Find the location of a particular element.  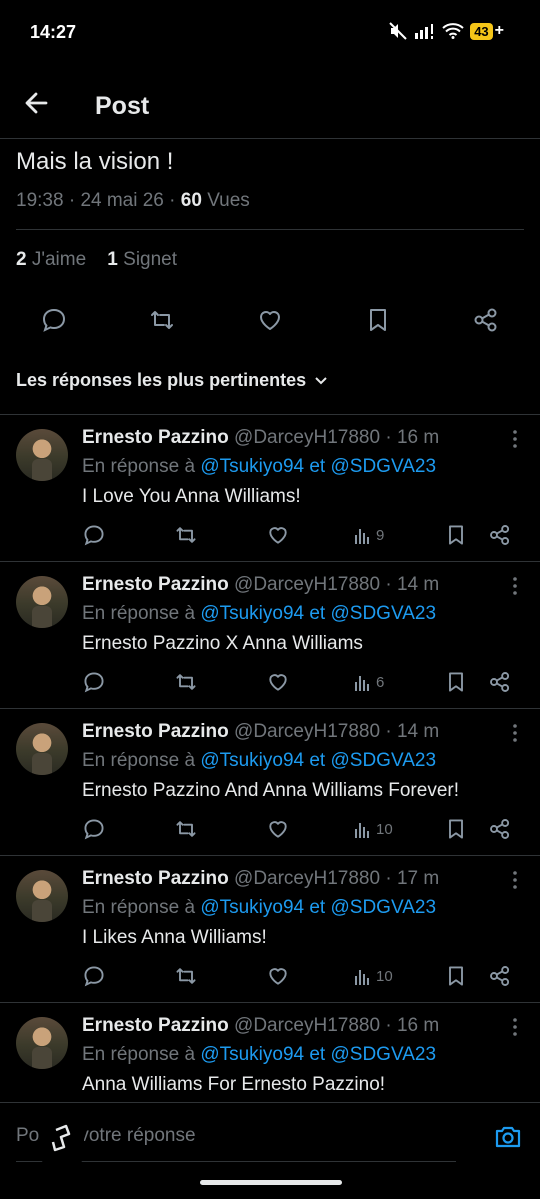

post-action-bar is located at coordinates (270, 320).